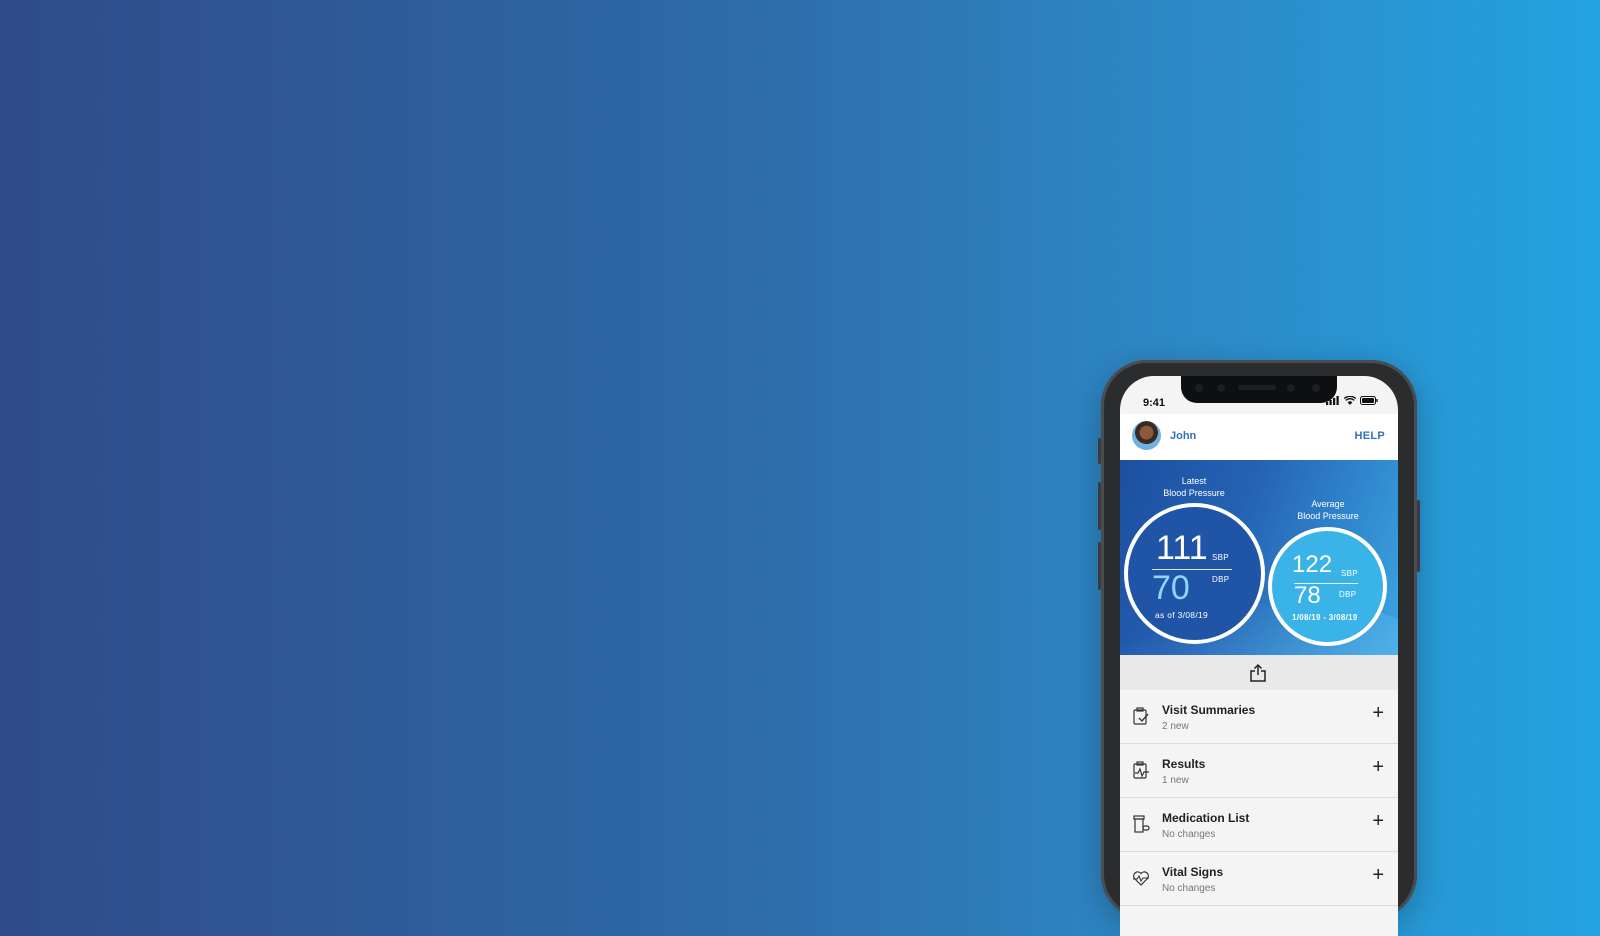 The width and height of the screenshot is (1600, 936). What do you see at coordinates (1194, 487) in the screenshot?
I see `latest-bp-caption: Latest Blood Pressure` at bounding box center [1194, 487].